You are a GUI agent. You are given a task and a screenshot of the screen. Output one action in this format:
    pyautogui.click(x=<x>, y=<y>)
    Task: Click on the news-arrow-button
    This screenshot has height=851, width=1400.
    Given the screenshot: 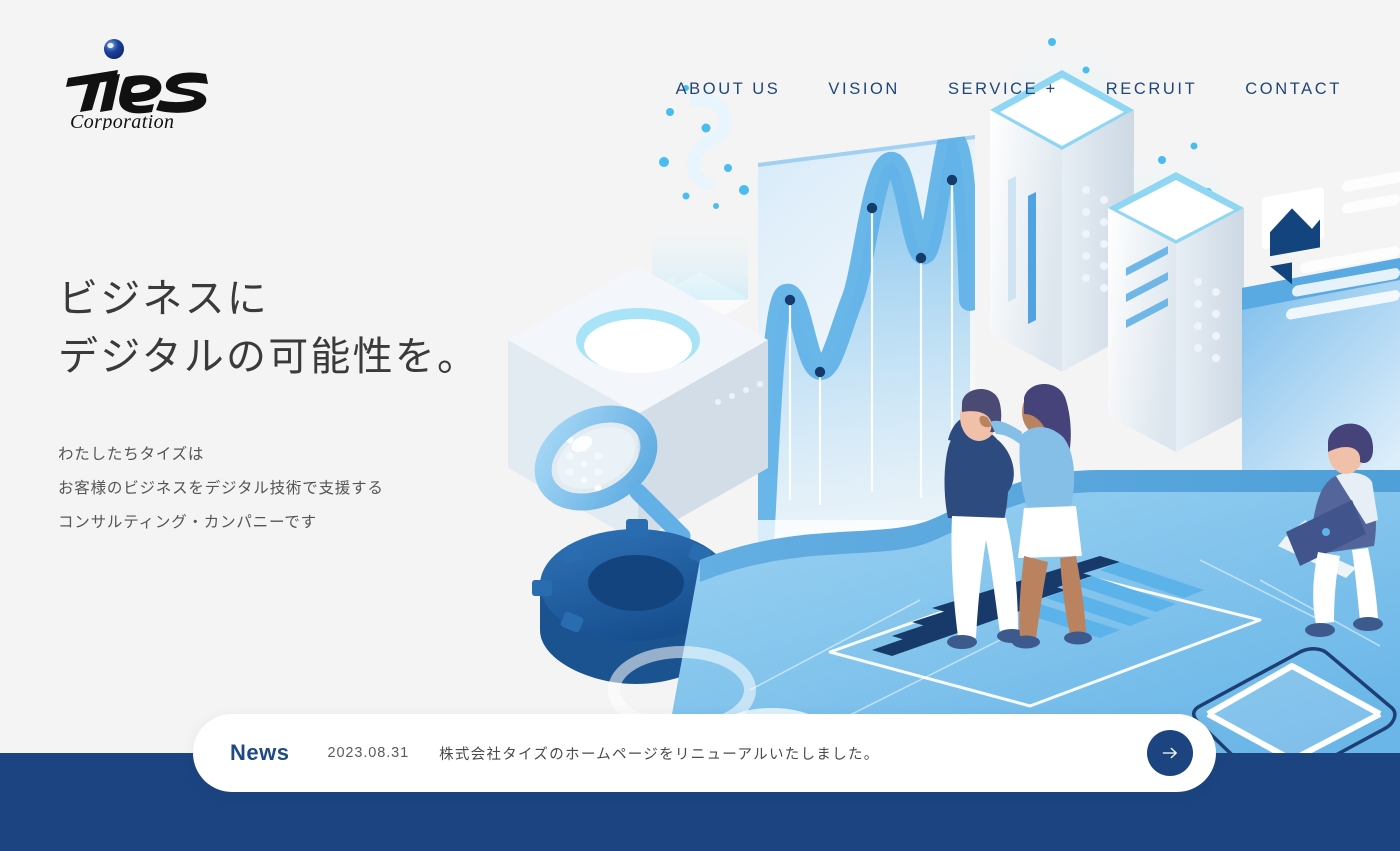 What is the action you would take?
    pyautogui.click(x=1170, y=753)
    